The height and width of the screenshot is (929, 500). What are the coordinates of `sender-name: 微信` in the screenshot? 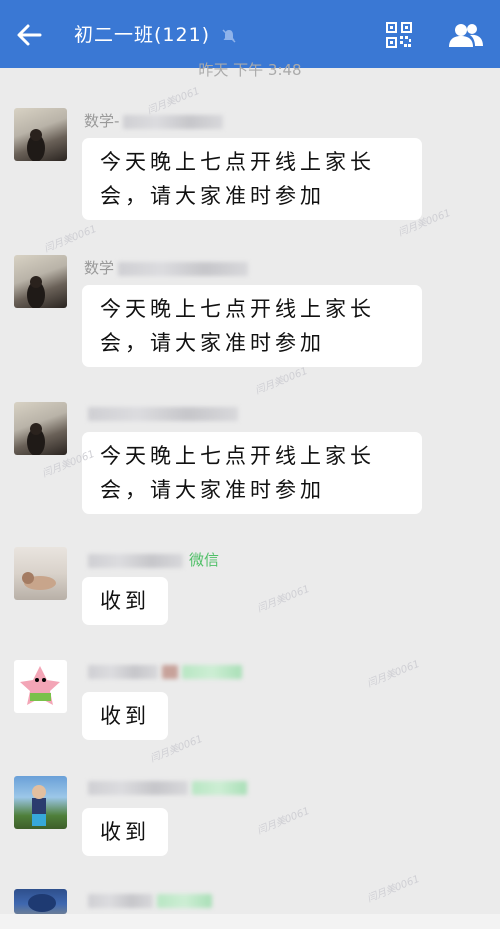 It's located at (174, 559).